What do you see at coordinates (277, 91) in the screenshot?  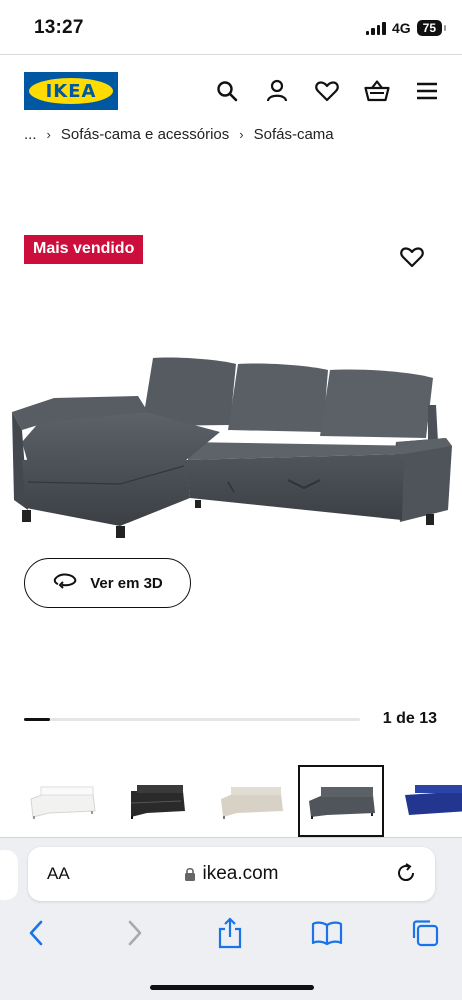 I see `user-icon` at bounding box center [277, 91].